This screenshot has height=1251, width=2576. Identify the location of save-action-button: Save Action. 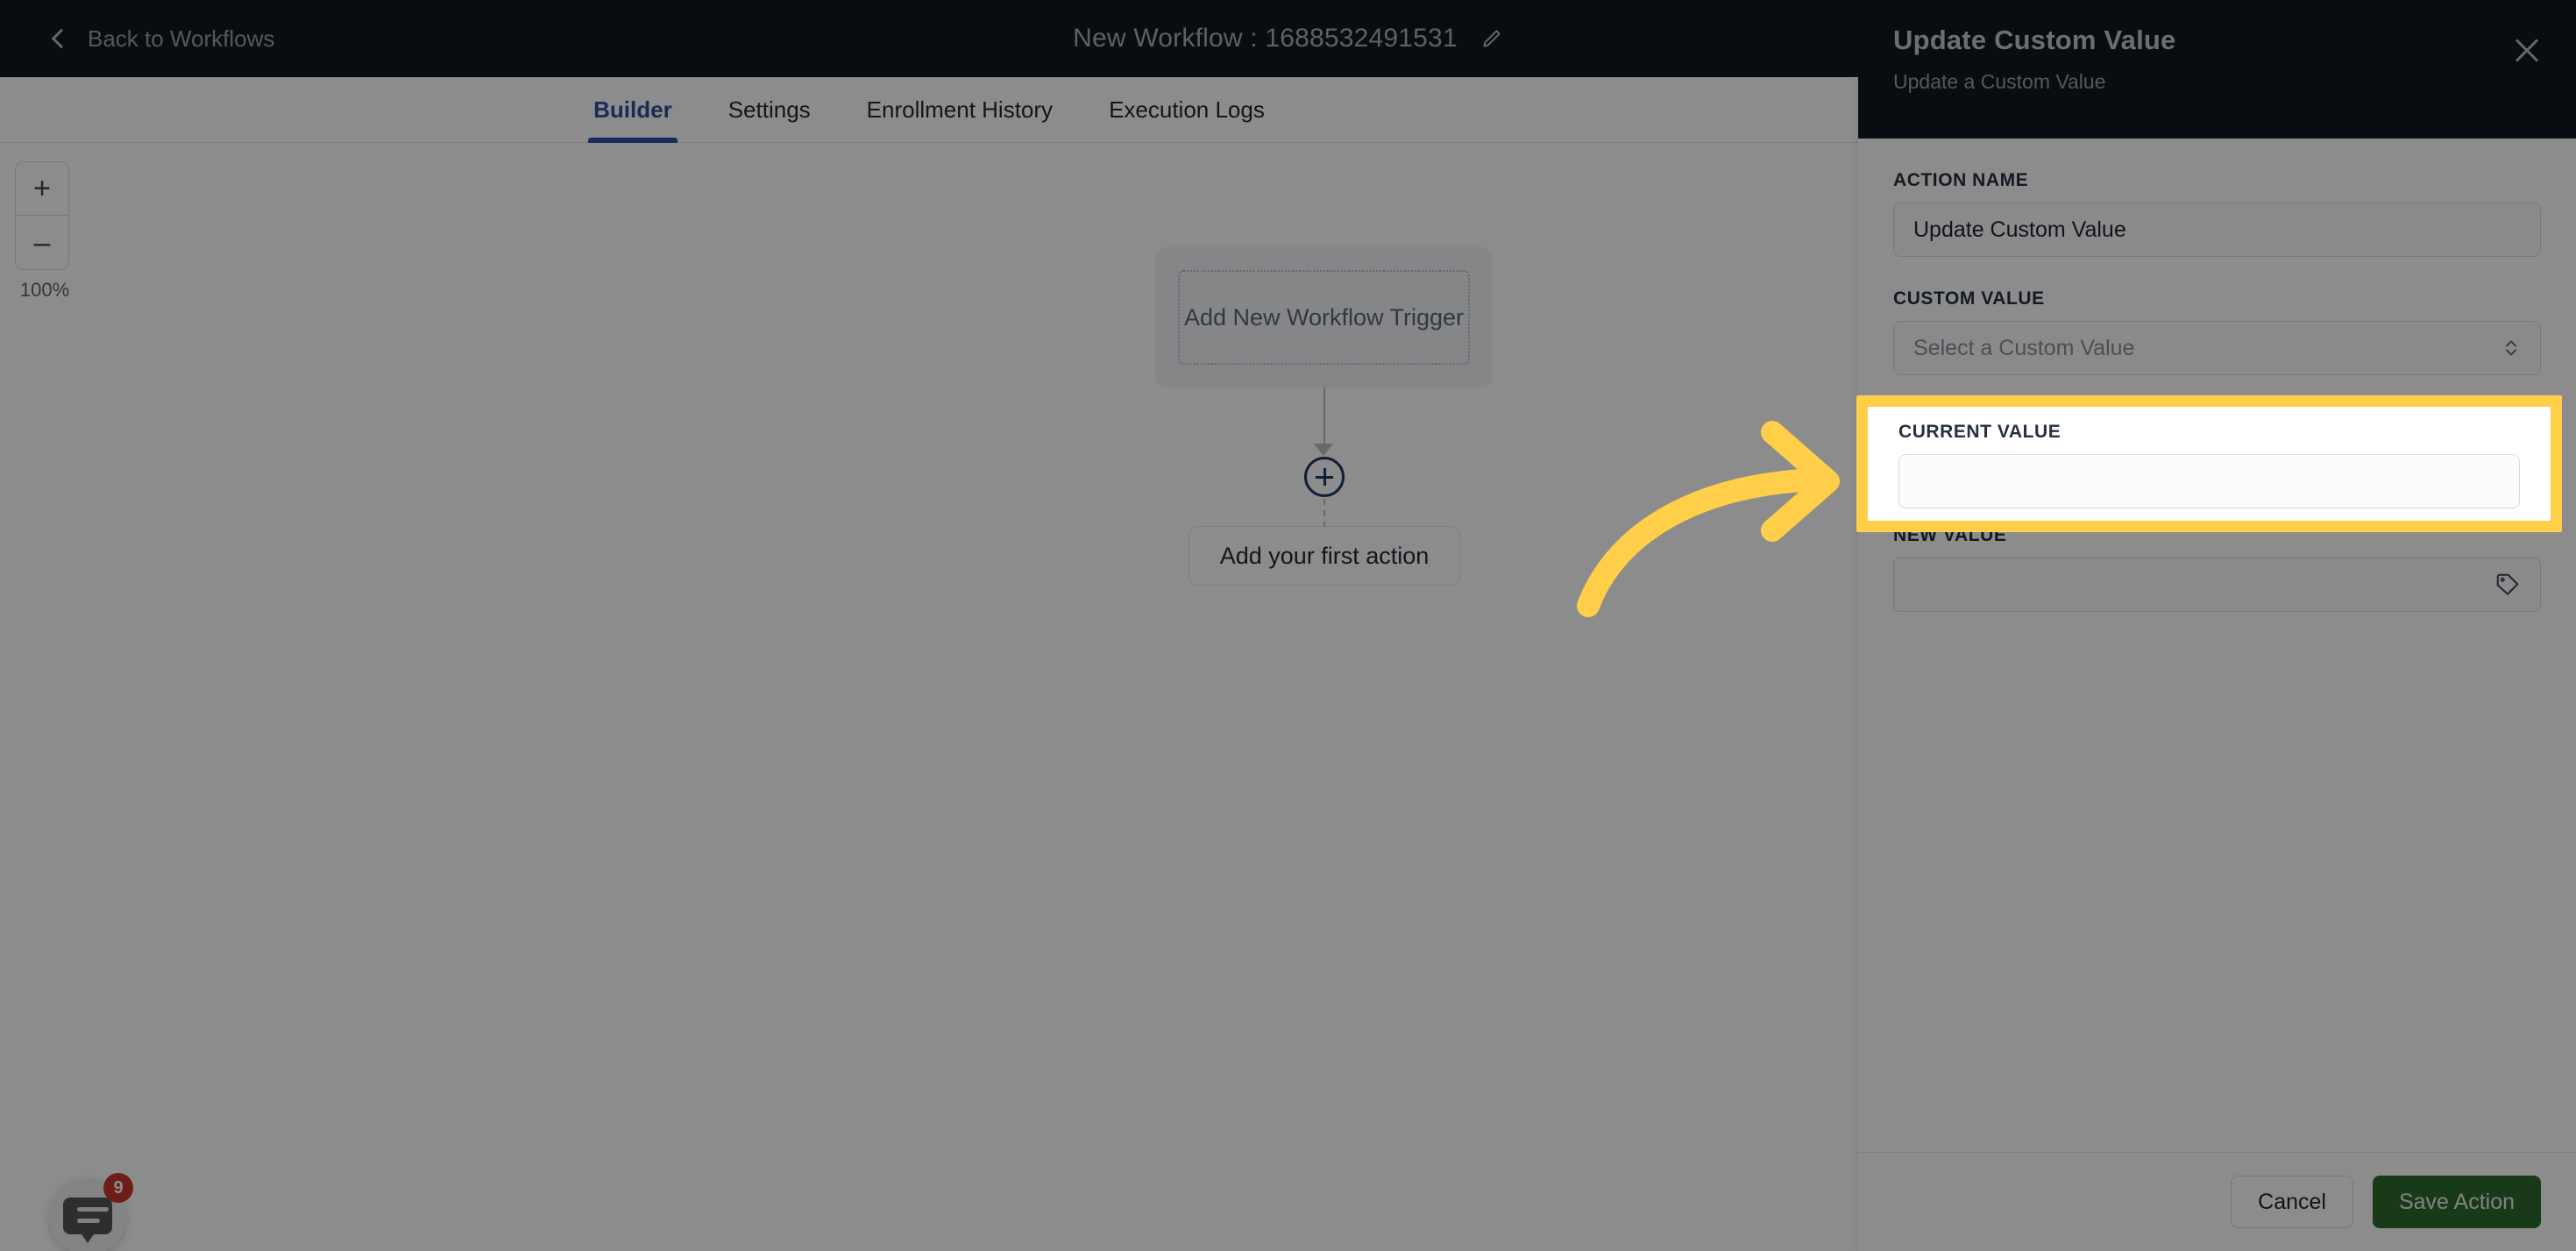
(2457, 1202).